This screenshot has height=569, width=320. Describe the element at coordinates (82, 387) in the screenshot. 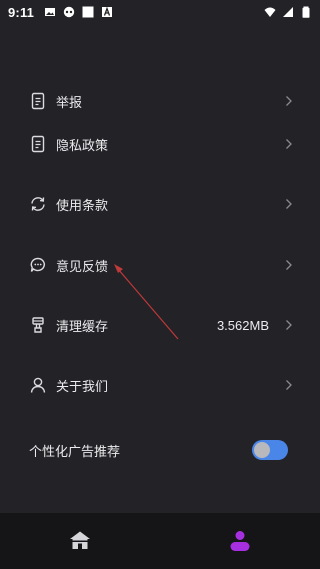

I see `menu-item-label: 关于我们` at that location.